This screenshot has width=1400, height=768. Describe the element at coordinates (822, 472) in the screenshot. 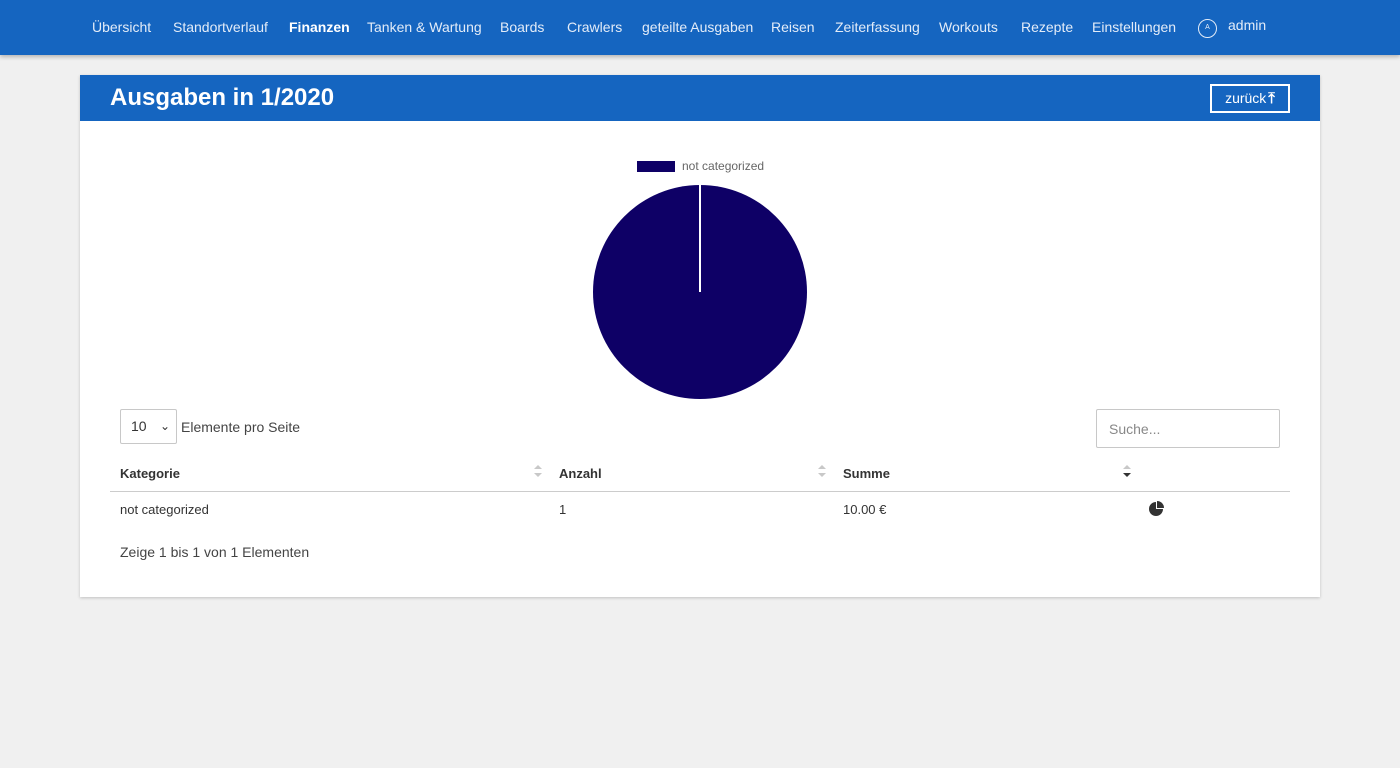

I see `sort-icon-anzahl` at that location.